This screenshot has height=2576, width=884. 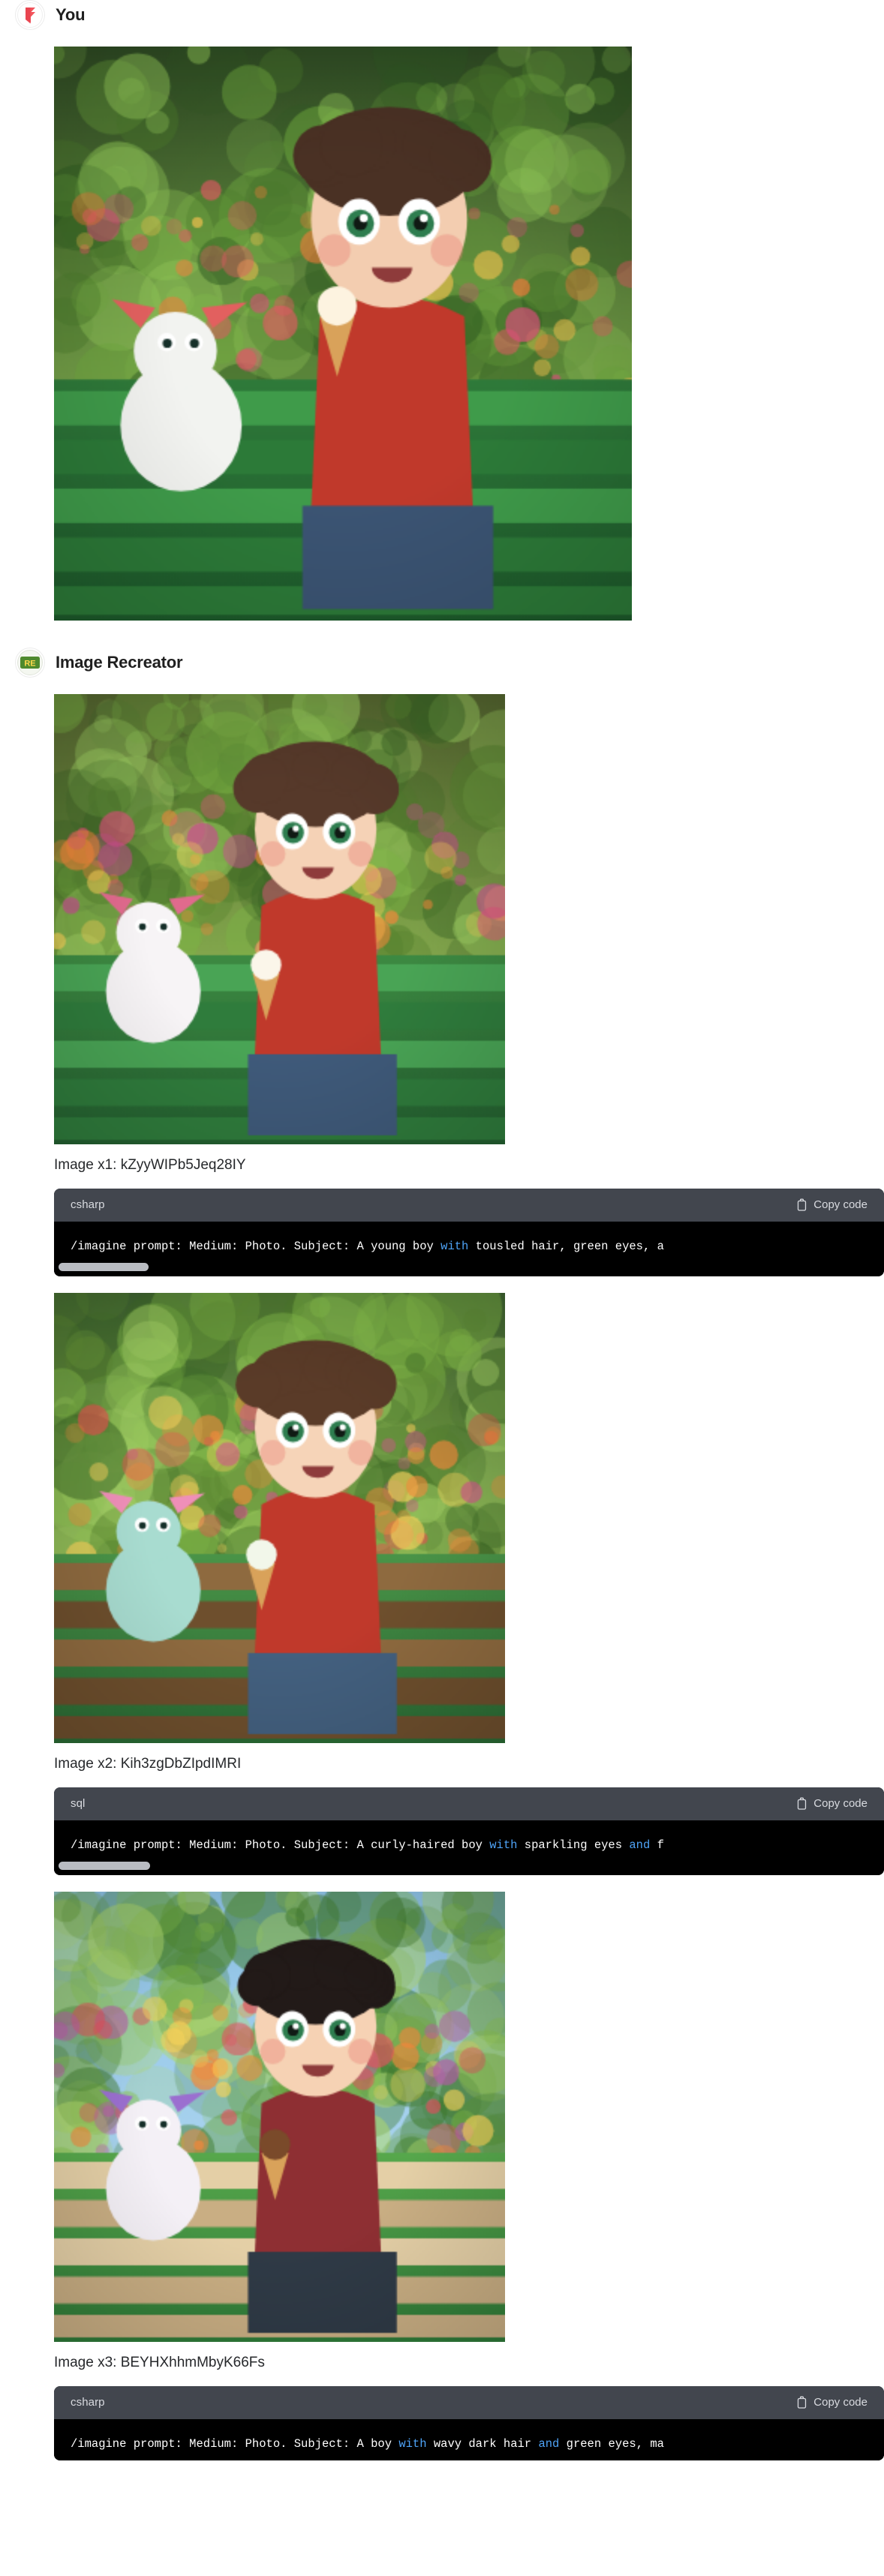 I want to click on image-caption-2: Image x2: Kih3zgDbZIpdIMRI, so click(x=148, y=1763).